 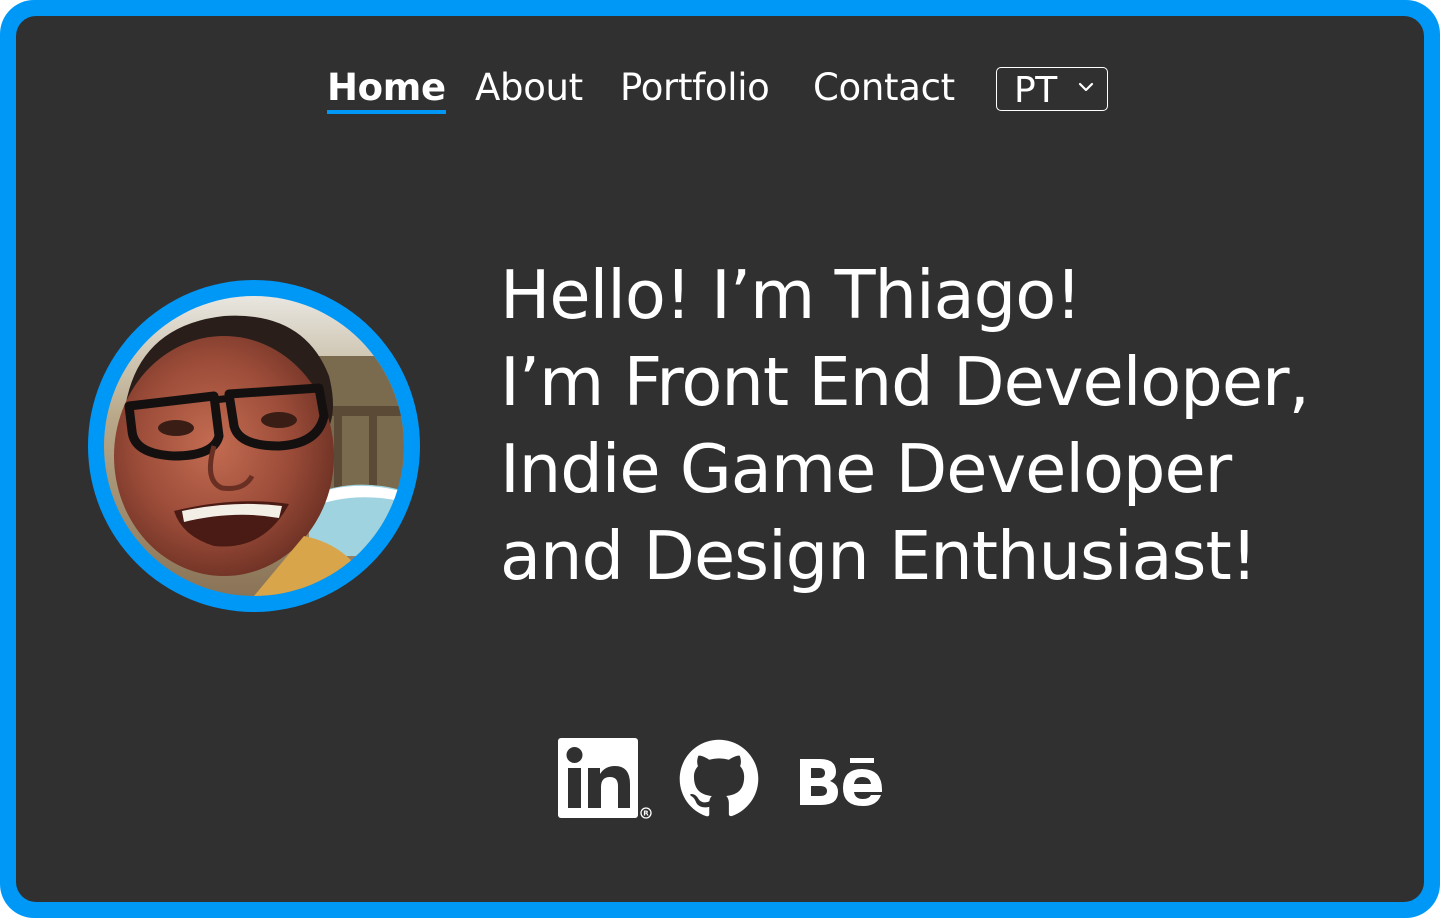 I want to click on language-select: PT, so click(x=1052, y=89).